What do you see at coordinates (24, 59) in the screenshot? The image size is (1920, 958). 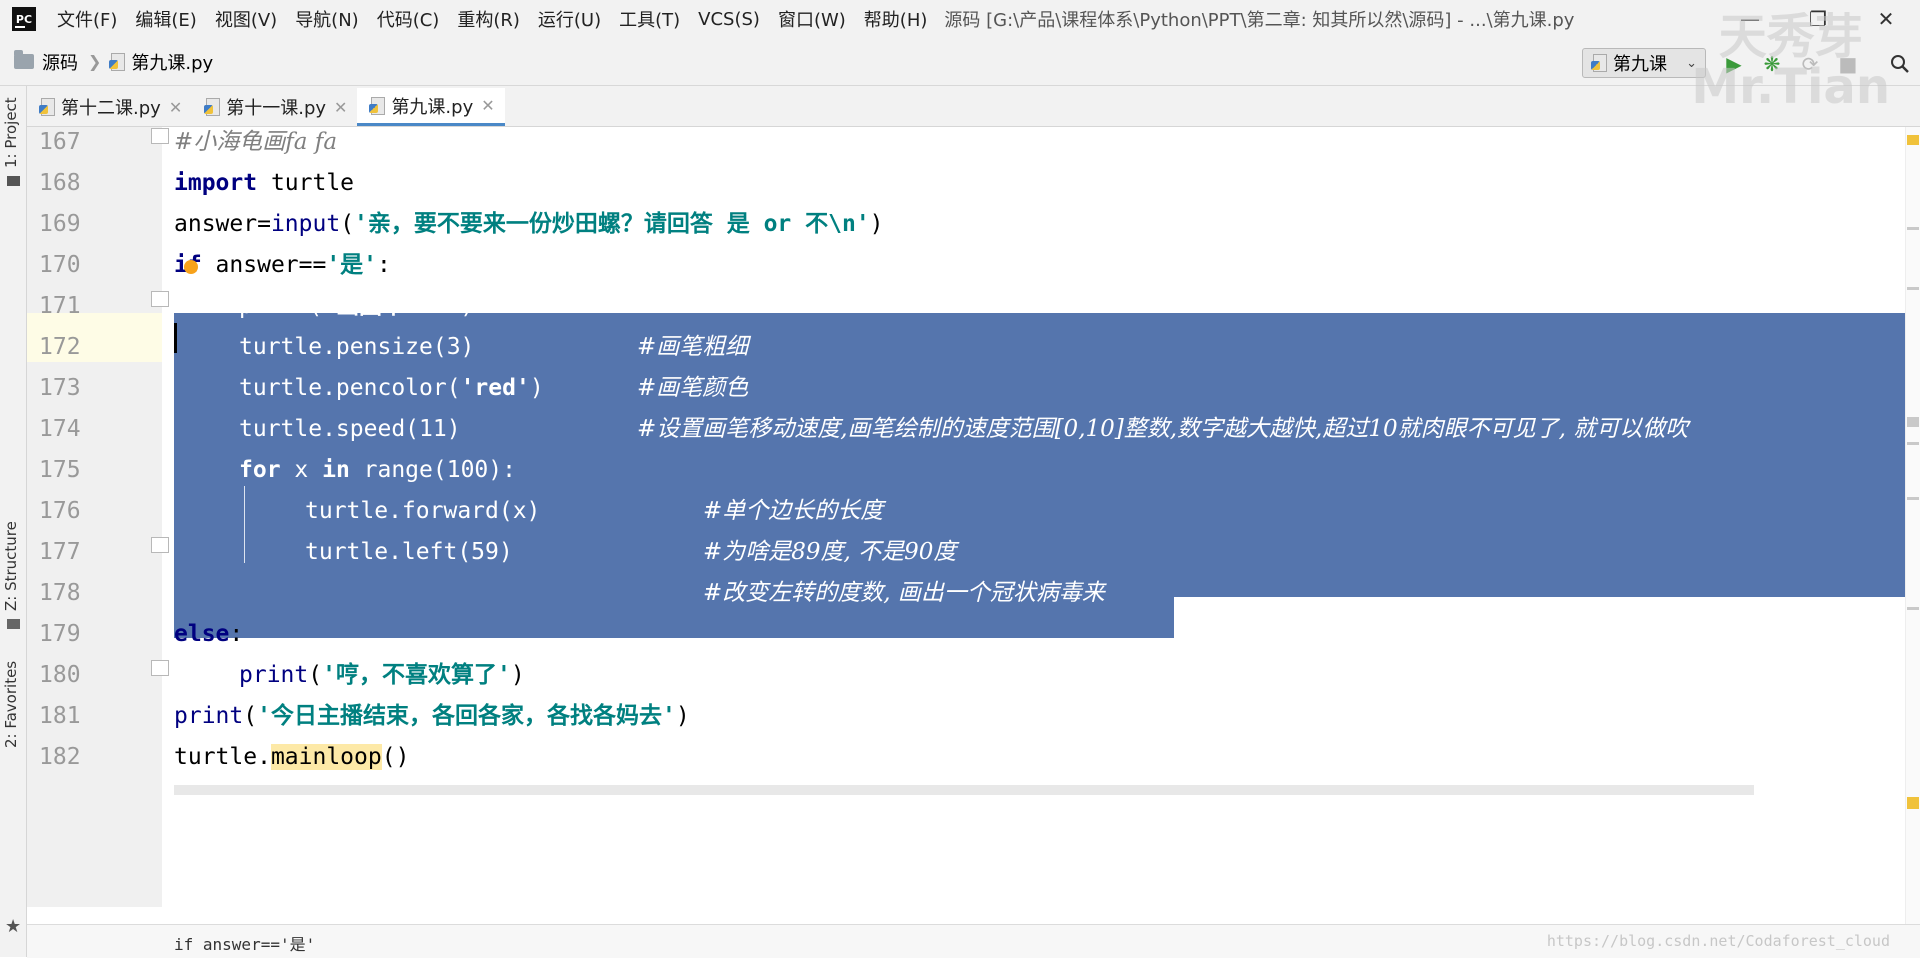 I see `folder-icon` at bounding box center [24, 59].